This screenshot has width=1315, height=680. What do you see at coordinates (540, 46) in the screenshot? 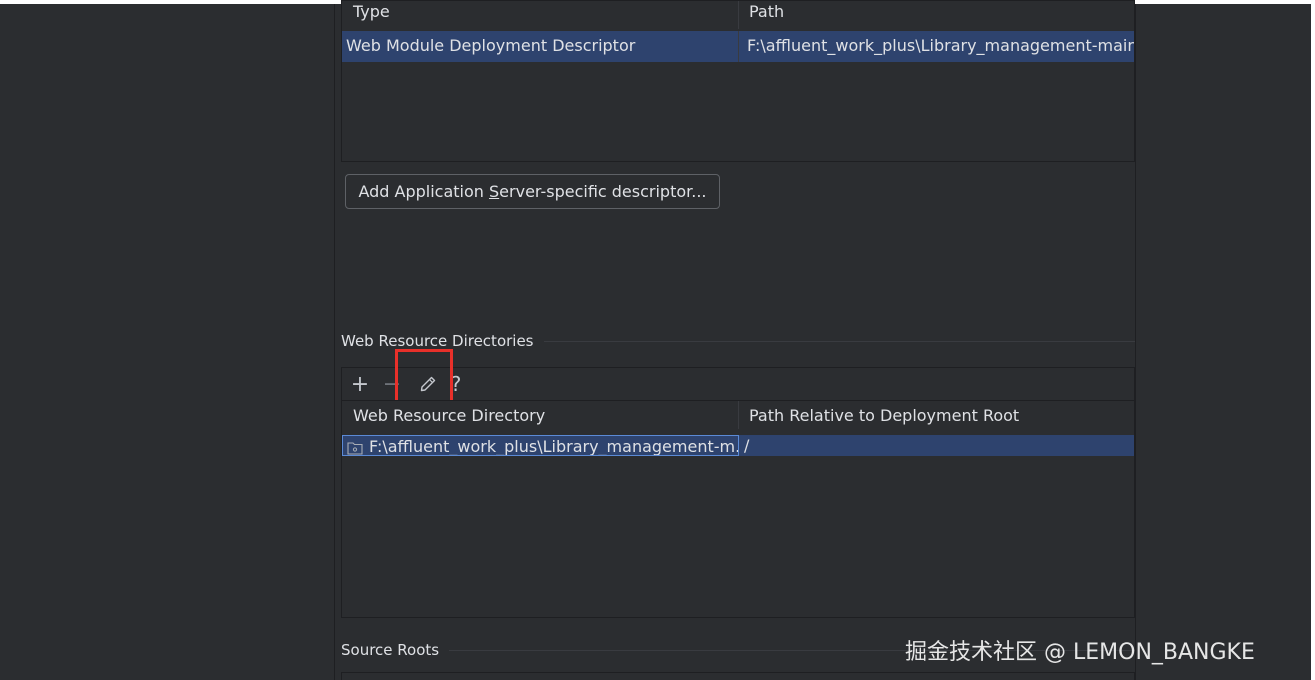
I see `descriptor-type-cell: Web Module Deployment Descriptor` at bounding box center [540, 46].